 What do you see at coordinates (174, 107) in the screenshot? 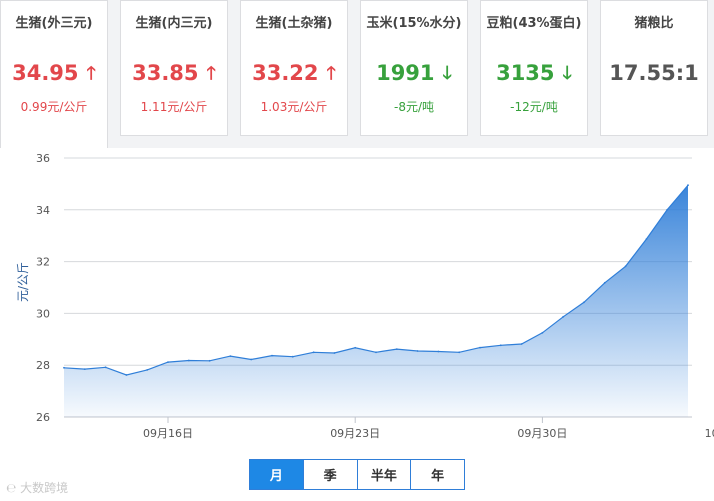
I see `card-change: 1.11元/公斤` at bounding box center [174, 107].